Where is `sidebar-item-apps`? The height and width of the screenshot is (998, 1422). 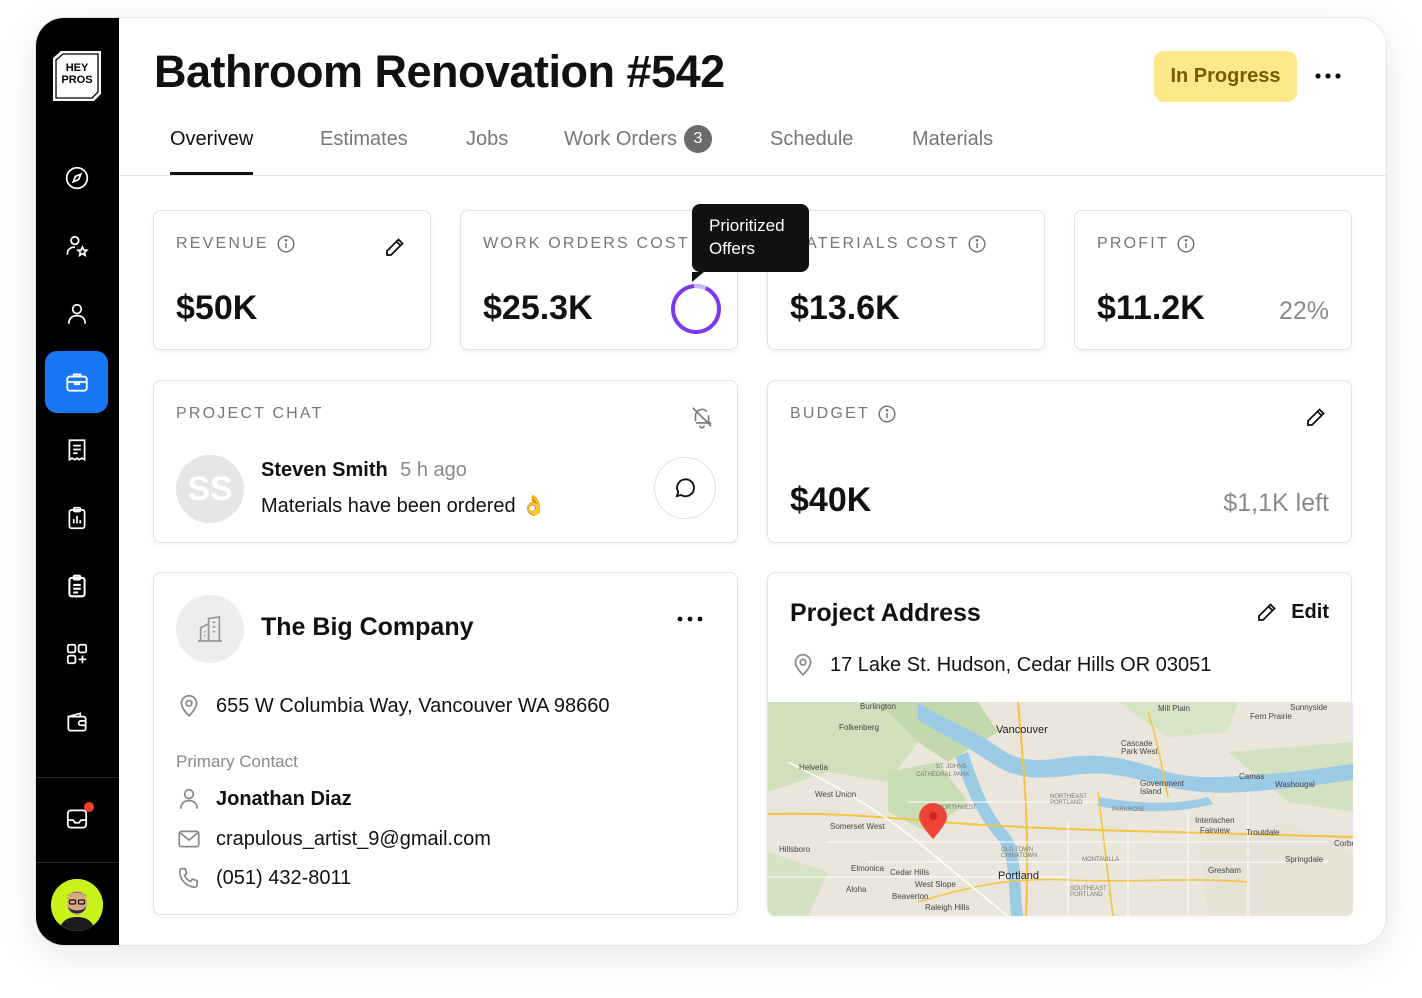
sidebar-item-apps is located at coordinates (76, 654).